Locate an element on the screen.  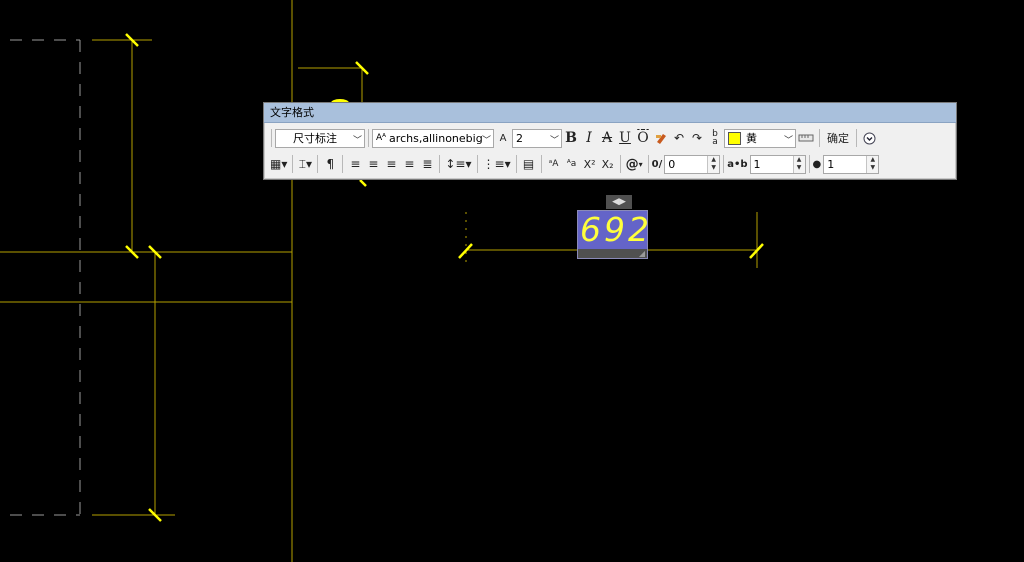
strikethrough-button: A is located at coordinates (607, 138).